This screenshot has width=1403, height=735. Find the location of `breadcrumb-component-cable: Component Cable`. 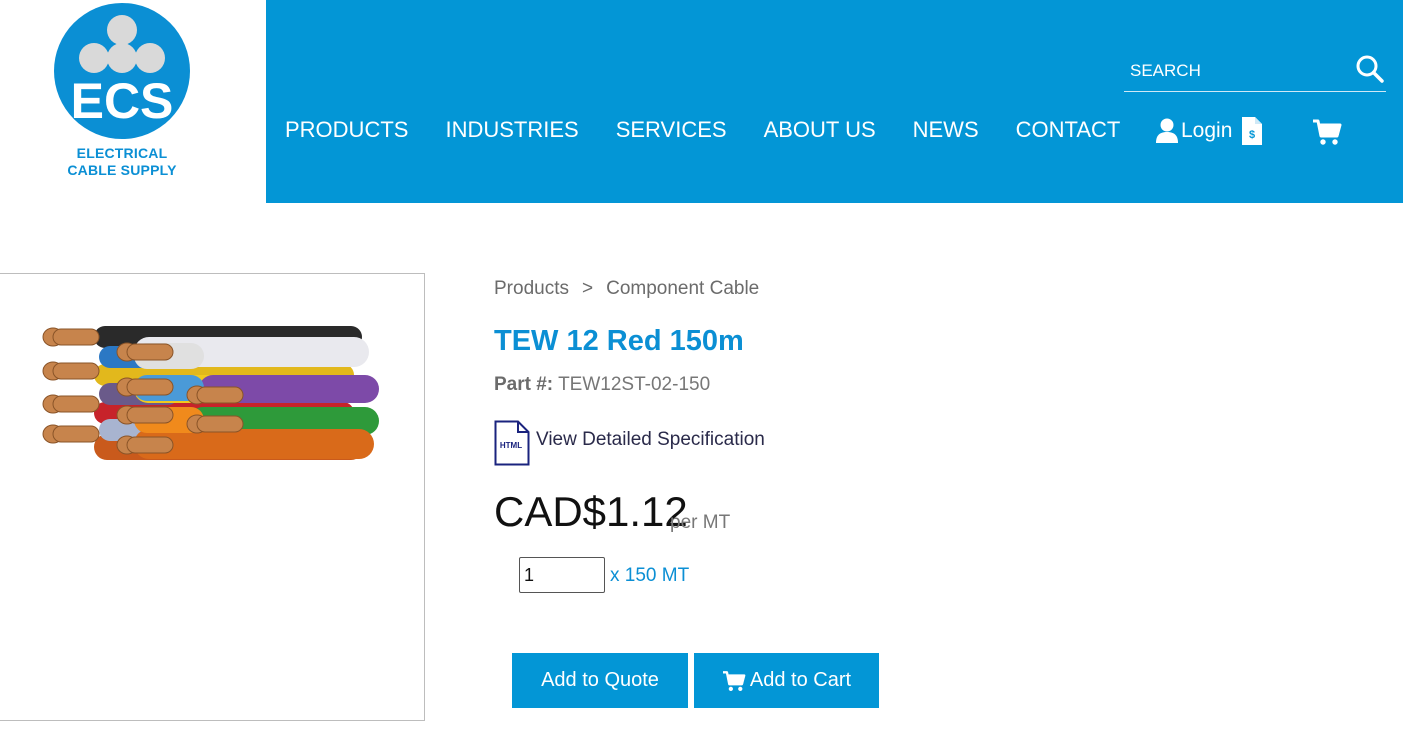

breadcrumb-component-cable: Component Cable is located at coordinates (682, 289).